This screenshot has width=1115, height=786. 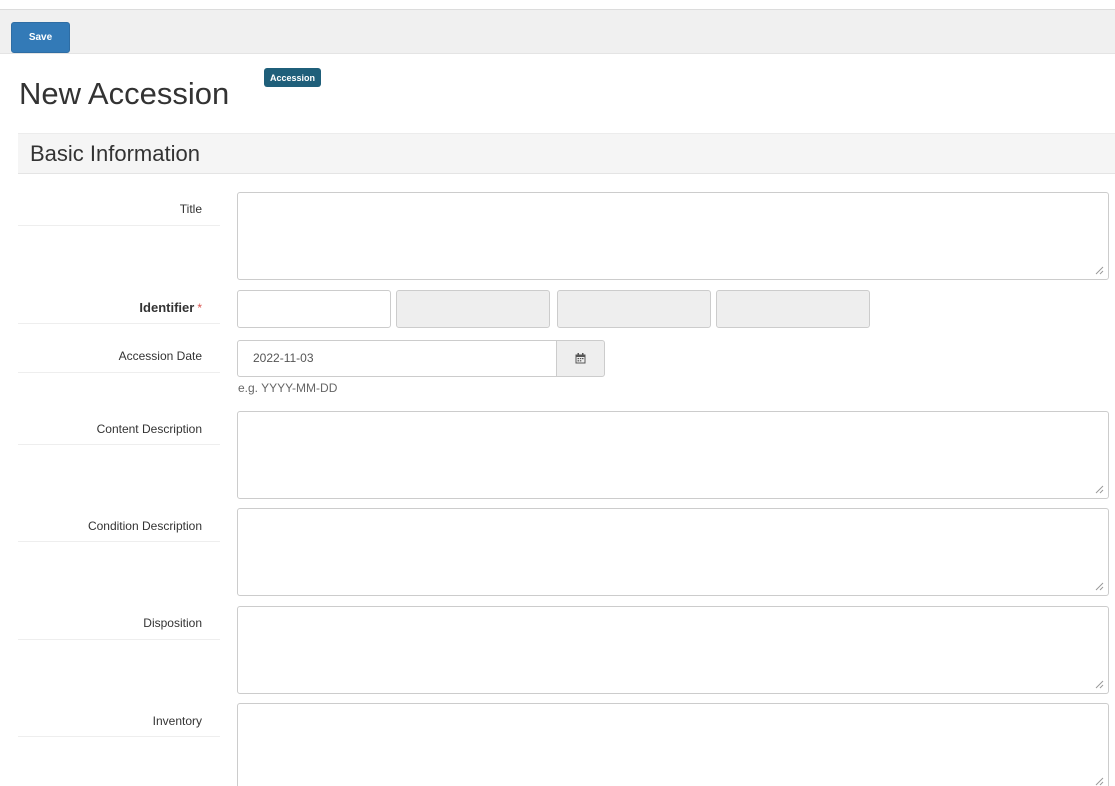 I want to click on save-button: Save, so click(x=40, y=37).